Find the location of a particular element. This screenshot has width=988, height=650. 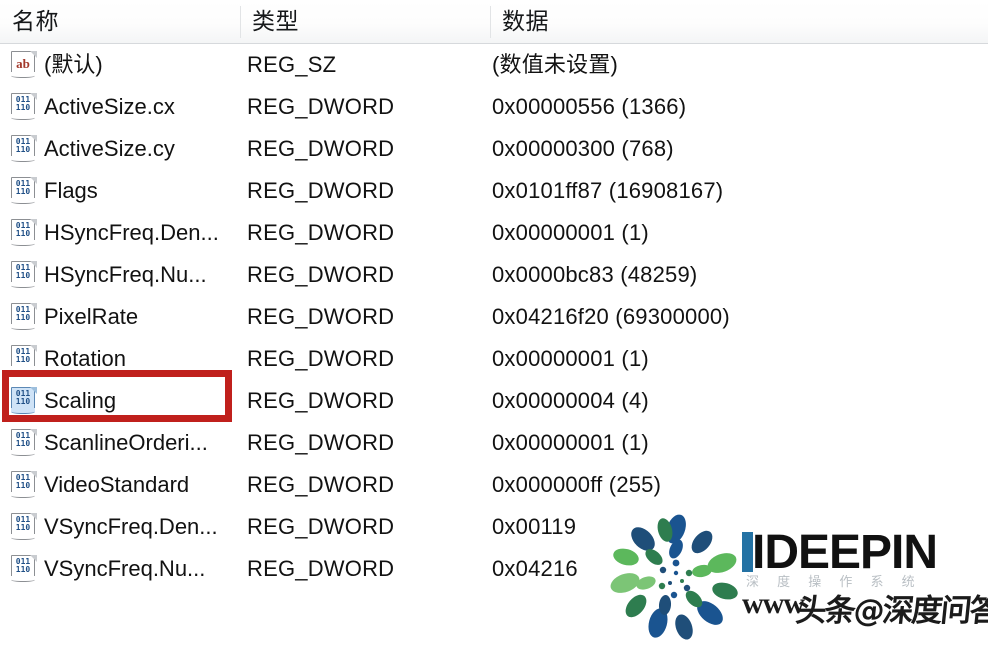

value-data-cell: 0x00000300 (768) is located at coordinates (583, 148).